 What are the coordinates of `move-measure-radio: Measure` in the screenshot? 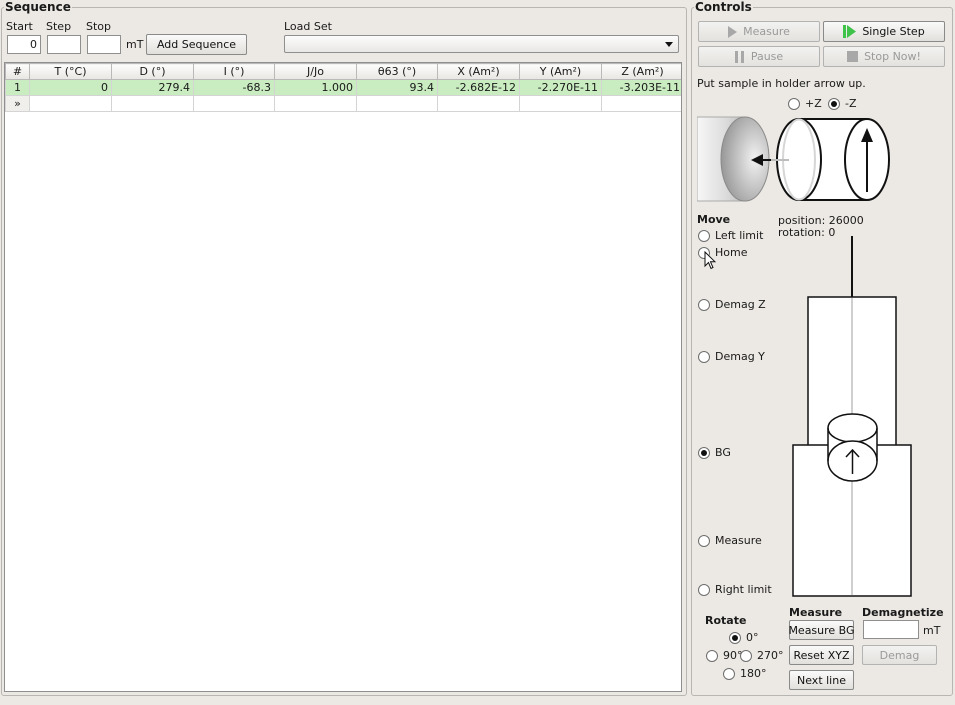 It's located at (730, 540).